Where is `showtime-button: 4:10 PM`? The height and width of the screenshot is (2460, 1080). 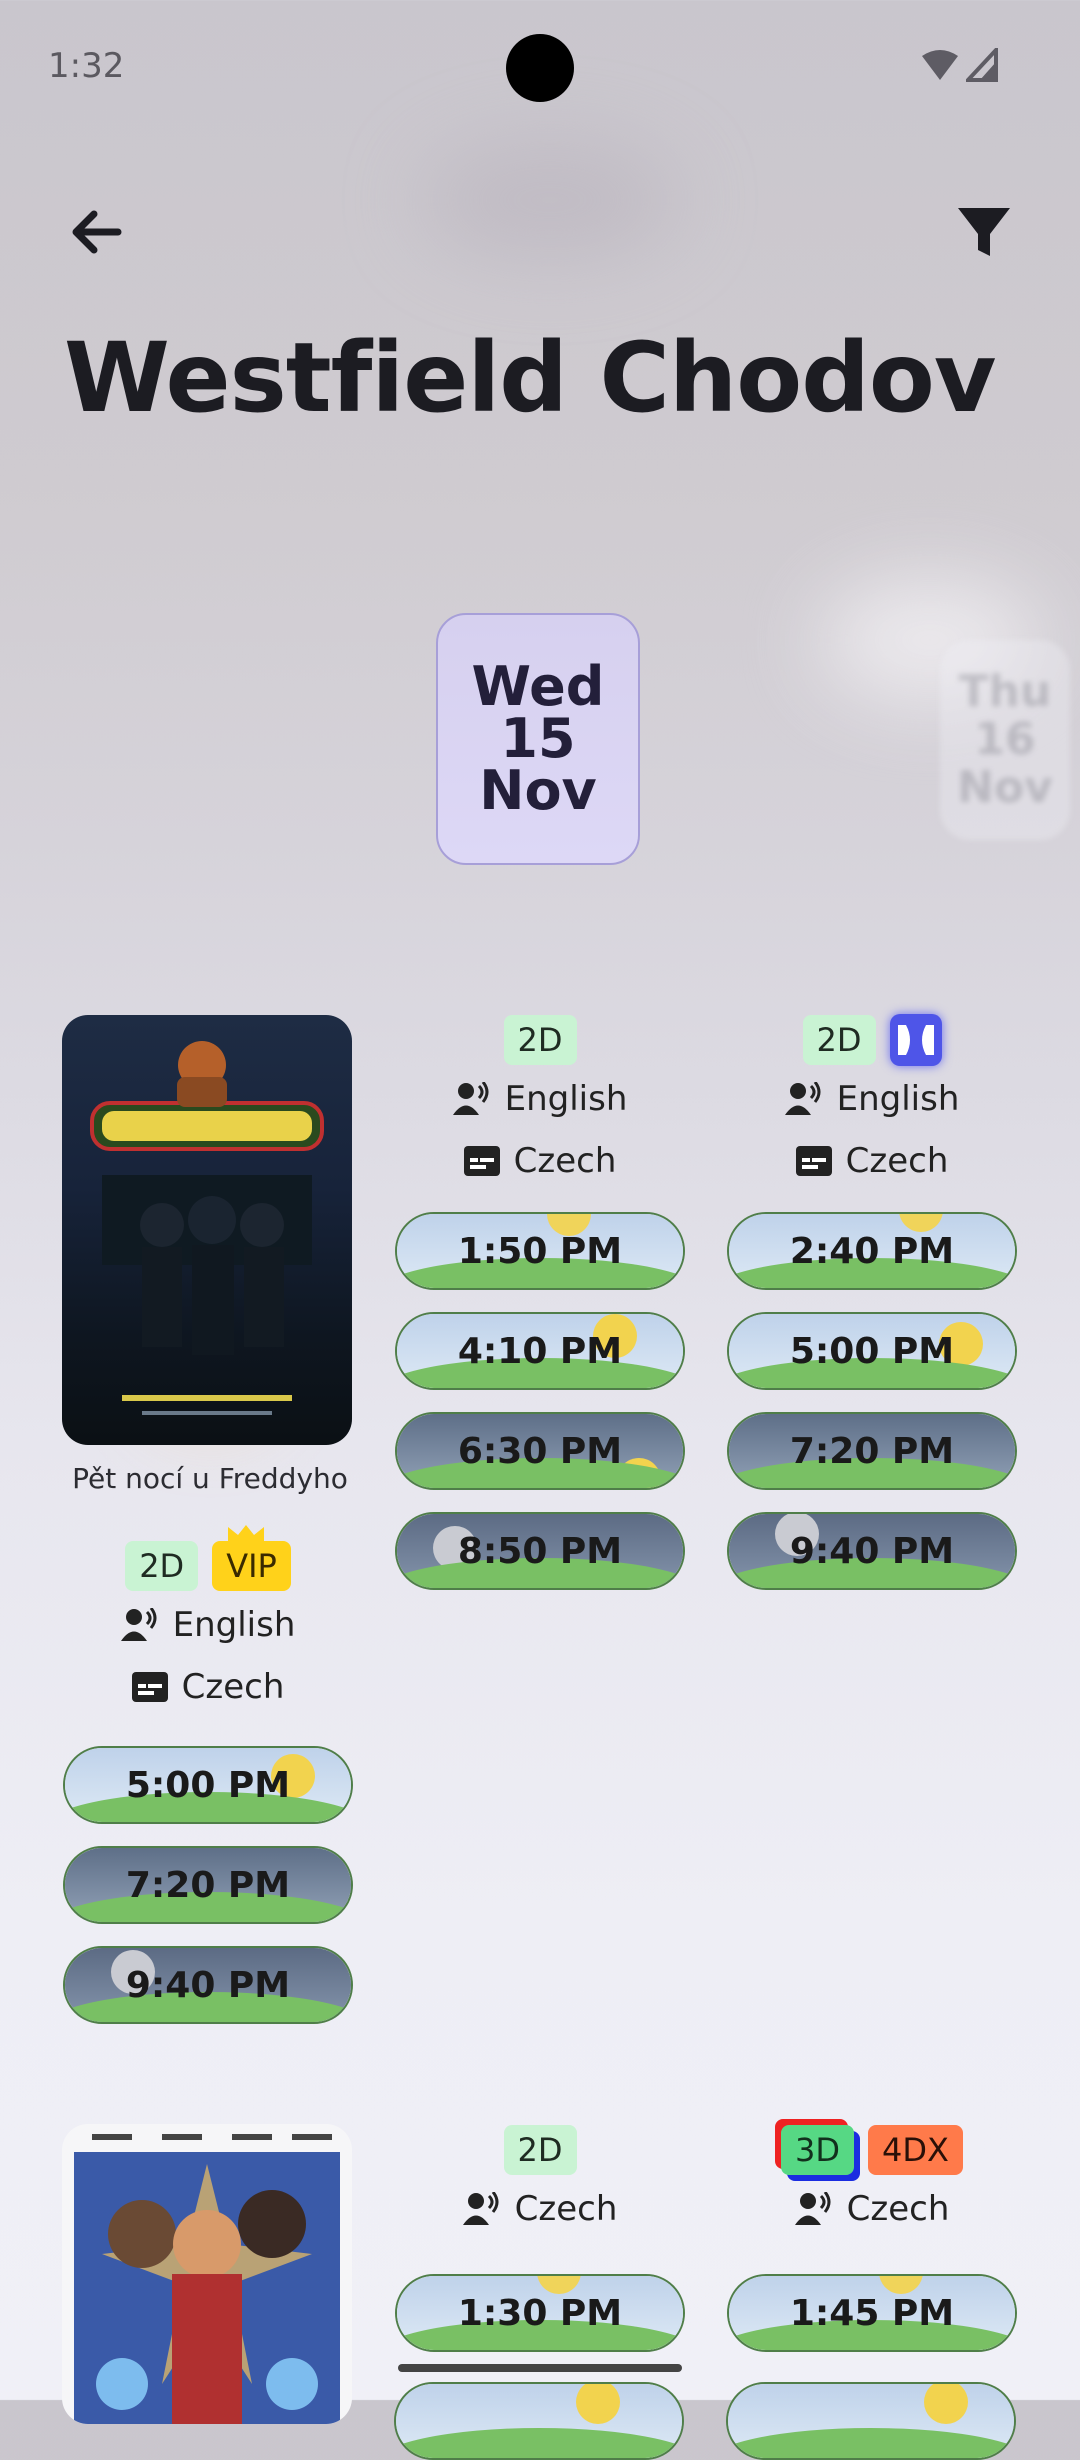
showtime-button: 4:10 PM is located at coordinates (540, 1351).